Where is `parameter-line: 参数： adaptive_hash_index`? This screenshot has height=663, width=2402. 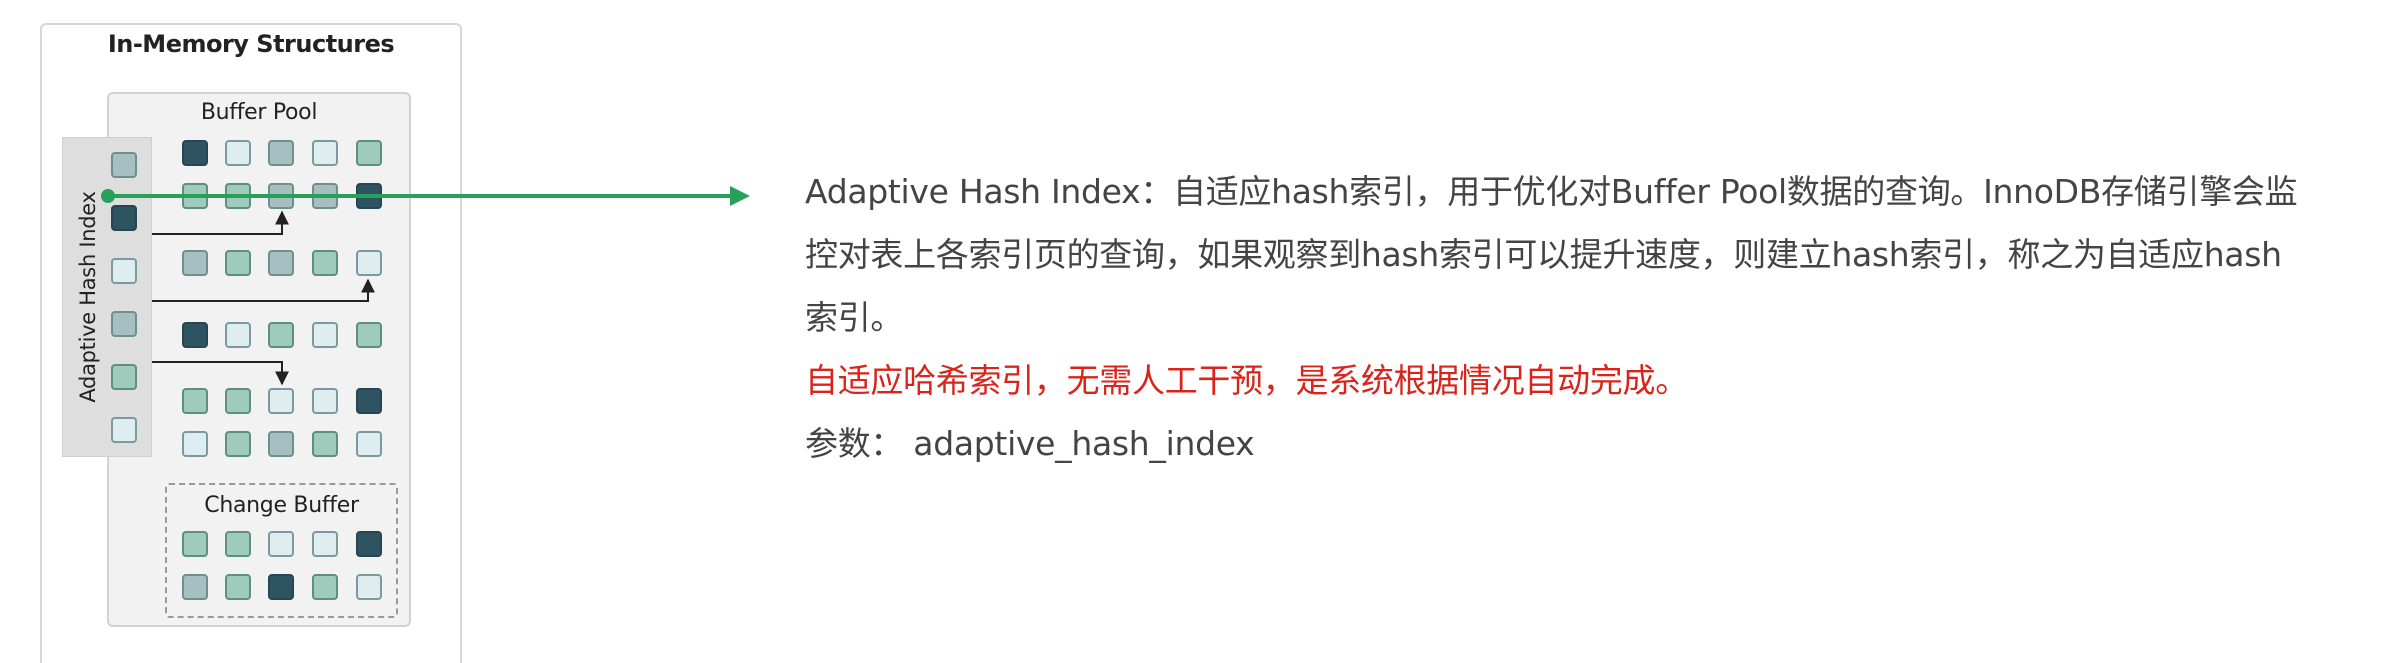
parameter-line: 参数： adaptive_hash_index is located at coordinates (1030, 443).